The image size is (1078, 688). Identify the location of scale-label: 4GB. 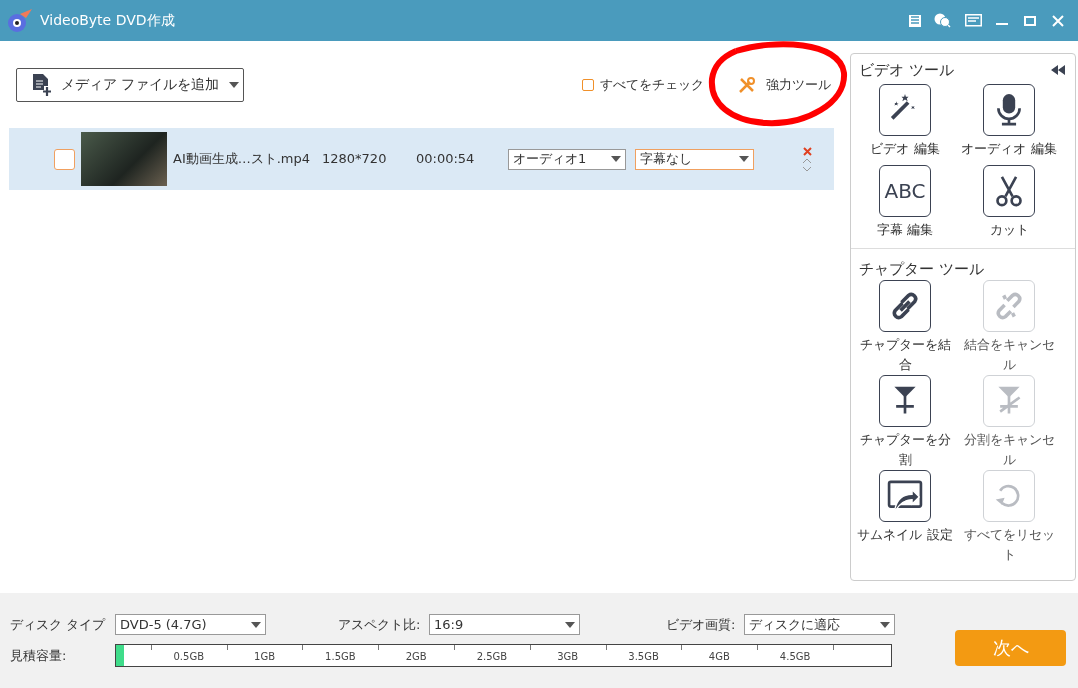
(719, 657).